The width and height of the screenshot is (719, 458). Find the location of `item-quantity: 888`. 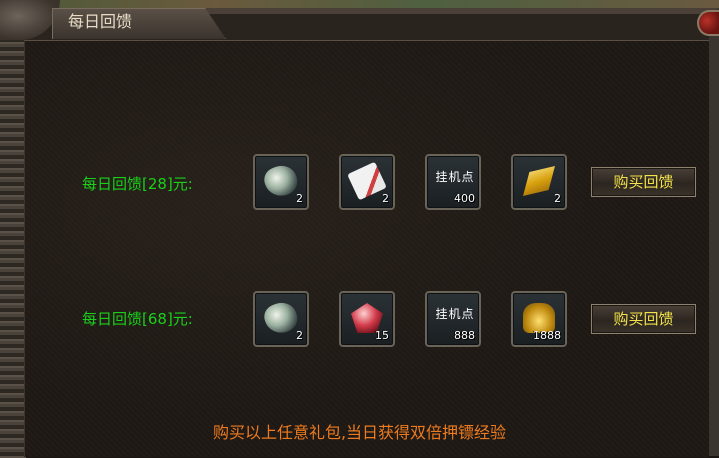

item-quantity: 888 is located at coordinates (464, 335).